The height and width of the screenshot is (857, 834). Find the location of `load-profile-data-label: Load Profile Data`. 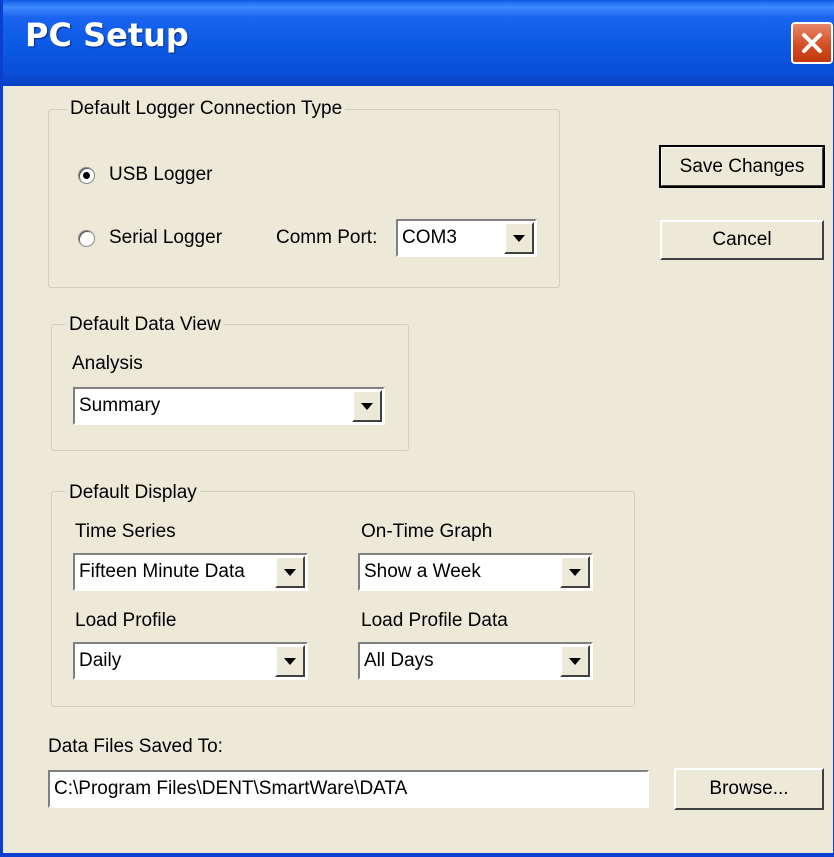

load-profile-data-label: Load Profile Data is located at coordinates (434, 620).